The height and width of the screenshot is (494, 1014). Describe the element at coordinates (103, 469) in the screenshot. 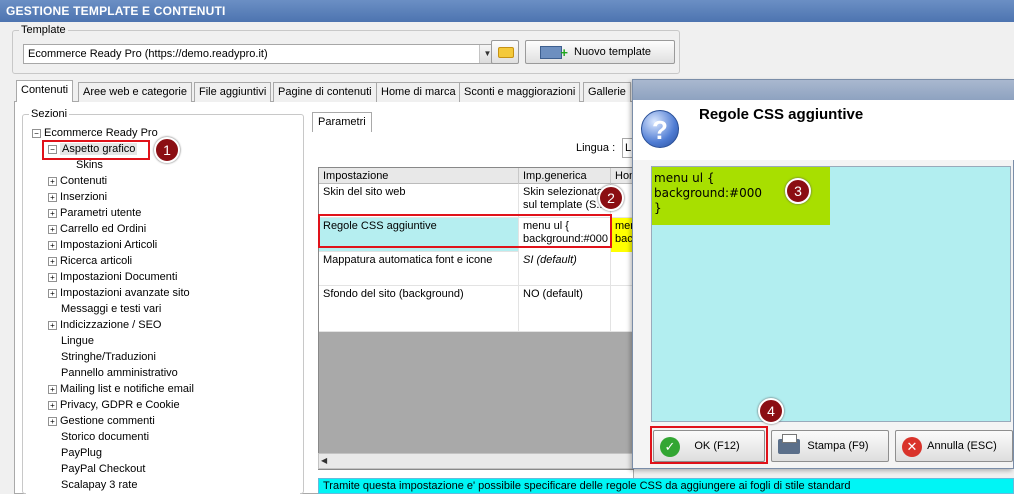

I see `tree-item-paypal: PayPal Checkout` at that location.